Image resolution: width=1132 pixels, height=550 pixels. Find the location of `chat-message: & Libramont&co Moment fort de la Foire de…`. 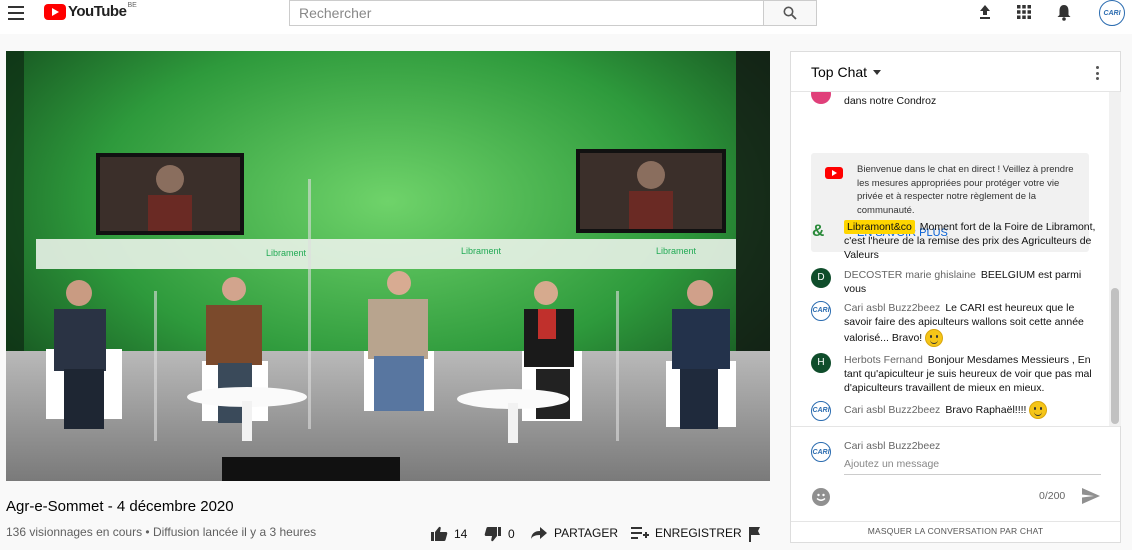

chat-message: & Libramont&co Moment fort de la Foire de… is located at coordinates (957, 241).